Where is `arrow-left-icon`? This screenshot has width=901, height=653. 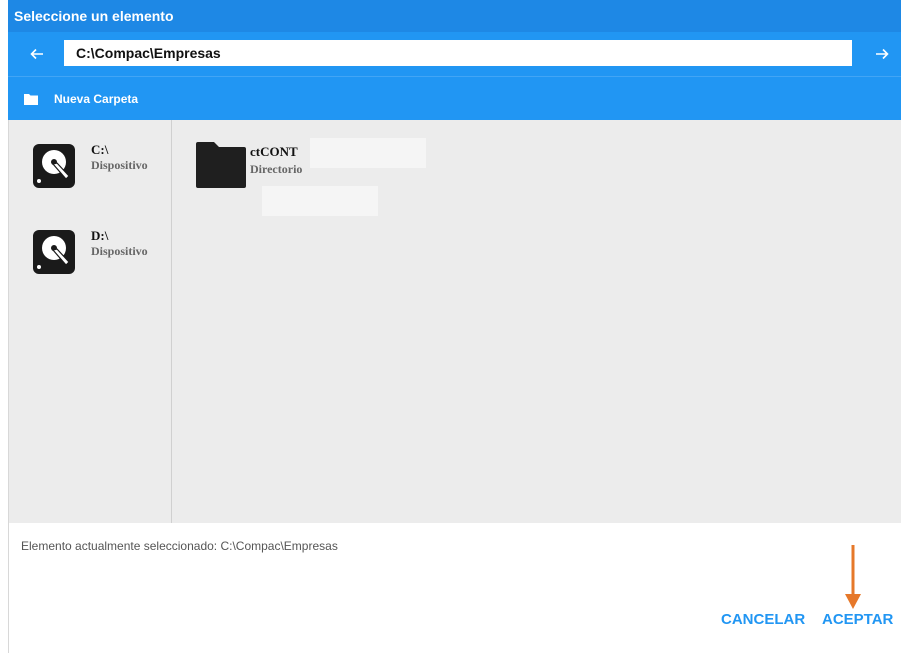
arrow-left-icon is located at coordinates (36, 54).